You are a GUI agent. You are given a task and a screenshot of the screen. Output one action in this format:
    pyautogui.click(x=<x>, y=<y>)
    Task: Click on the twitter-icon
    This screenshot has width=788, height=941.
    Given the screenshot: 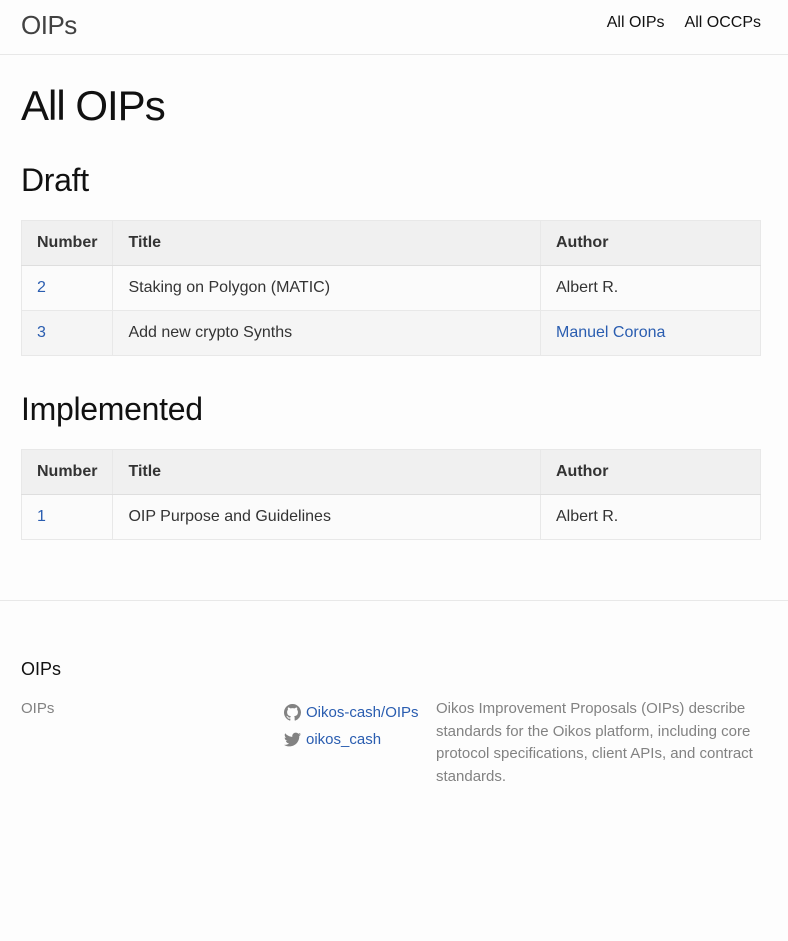 What is the action you would take?
    pyautogui.click(x=292, y=739)
    